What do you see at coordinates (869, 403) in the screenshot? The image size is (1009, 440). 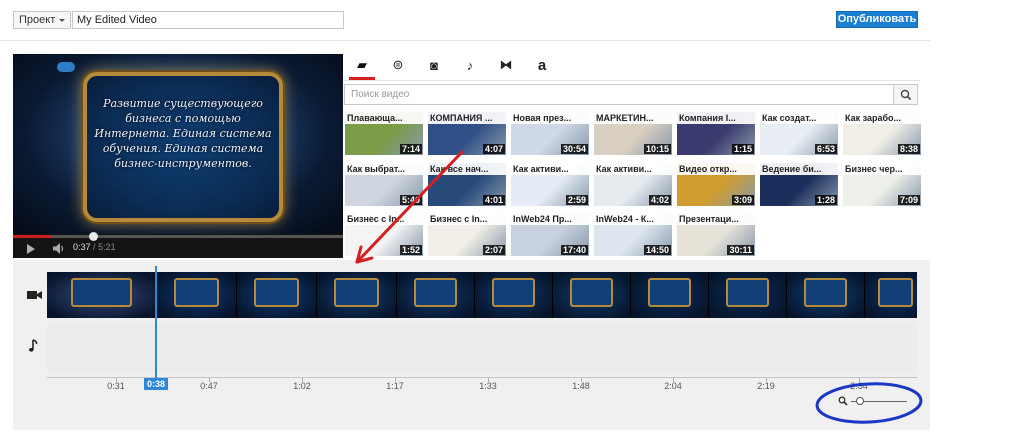 I see `annotation-circle` at bounding box center [869, 403].